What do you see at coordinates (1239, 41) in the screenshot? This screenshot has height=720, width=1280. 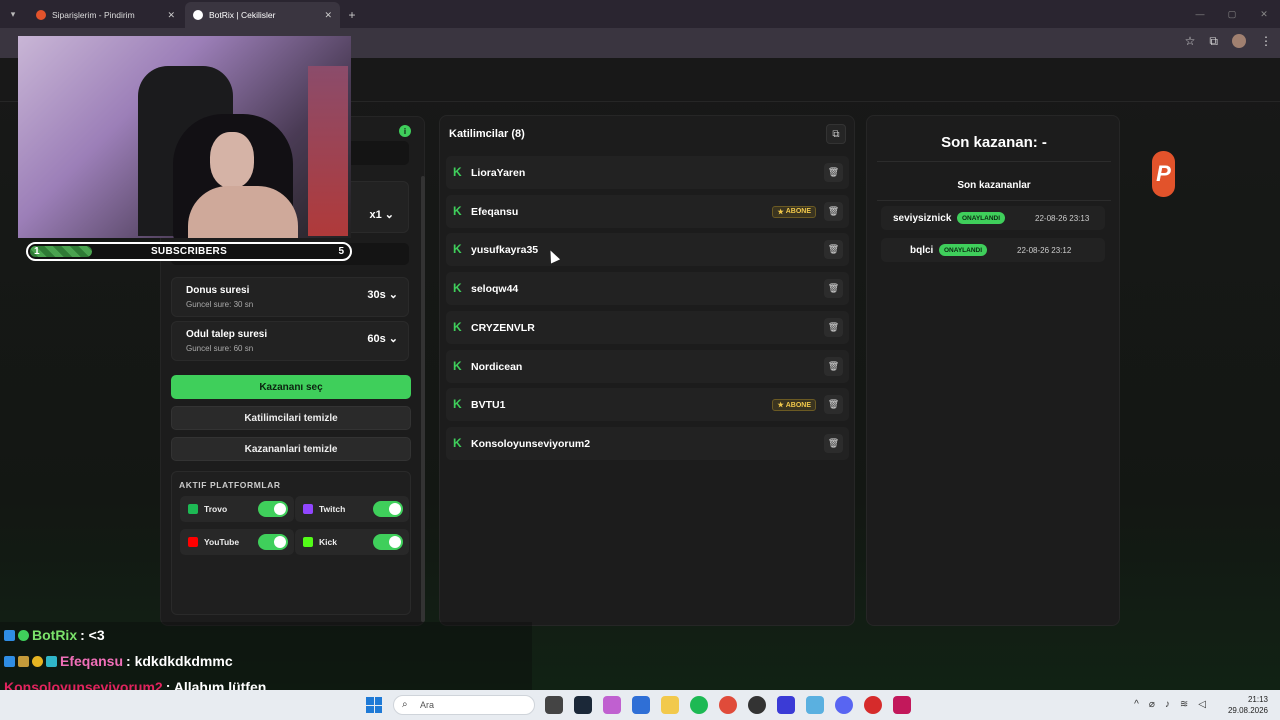 I see `profile-avatar` at bounding box center [1239, 41].